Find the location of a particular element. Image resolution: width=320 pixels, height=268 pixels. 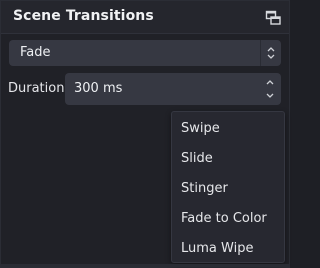

menu-item-swipe: Swipe is located at coordinates (228, 129).